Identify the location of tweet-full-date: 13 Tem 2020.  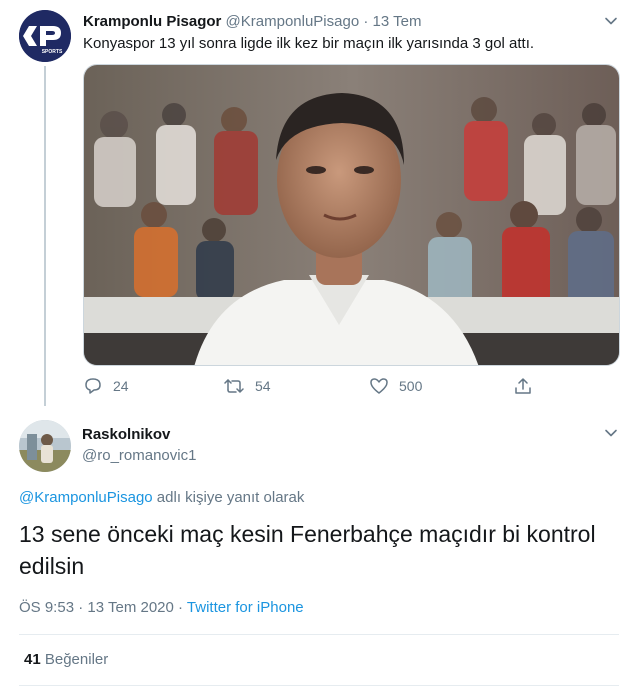
(130, 607).